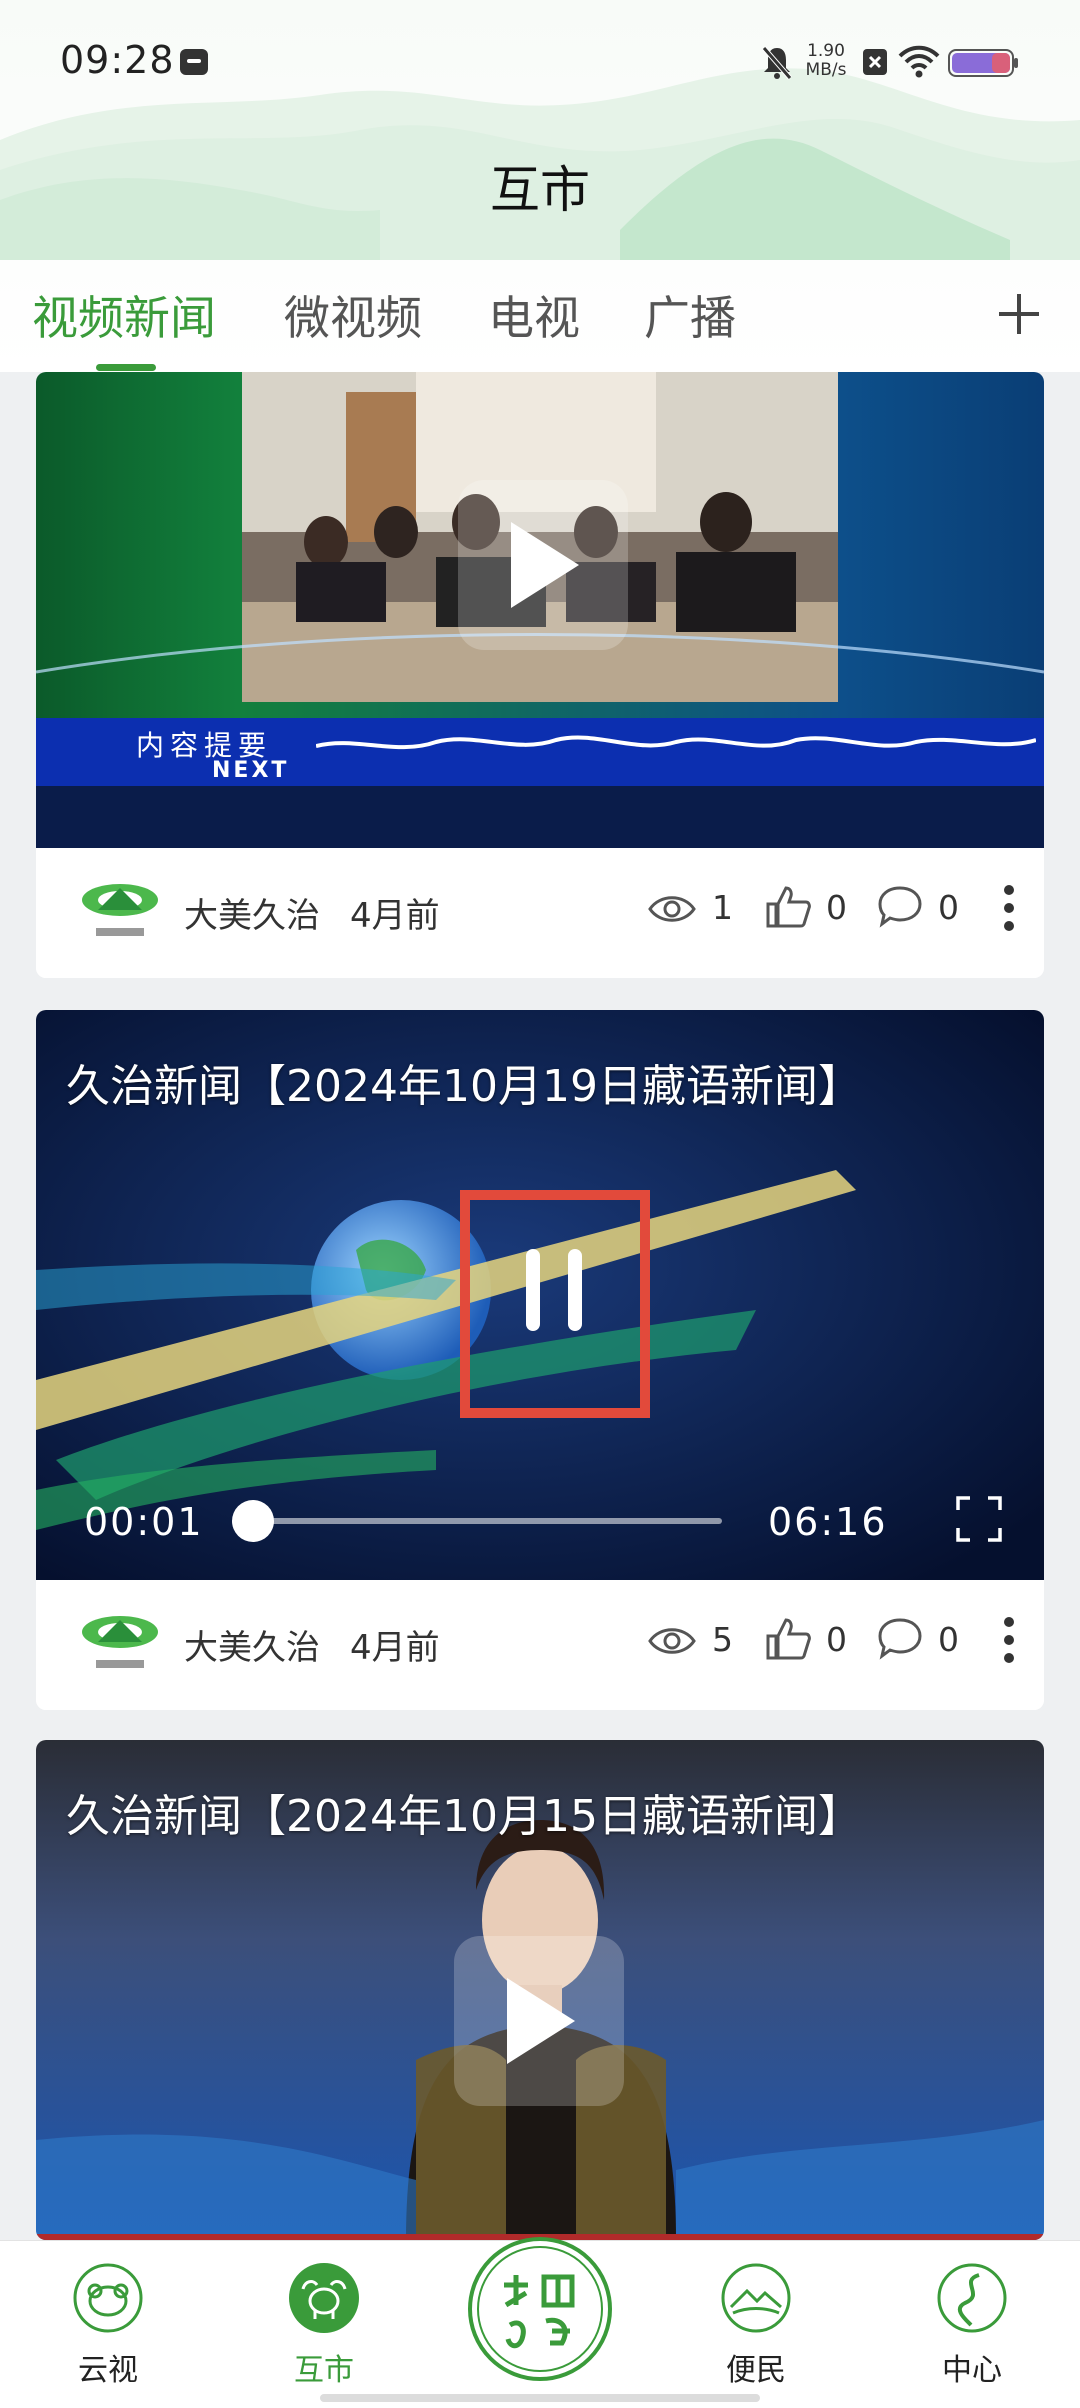 The width and height of the screenshot is (1080, 2408). Describe the element at coordinates (676, 742) in the screenshot. I see `tibetan-ticker-text` at that location.